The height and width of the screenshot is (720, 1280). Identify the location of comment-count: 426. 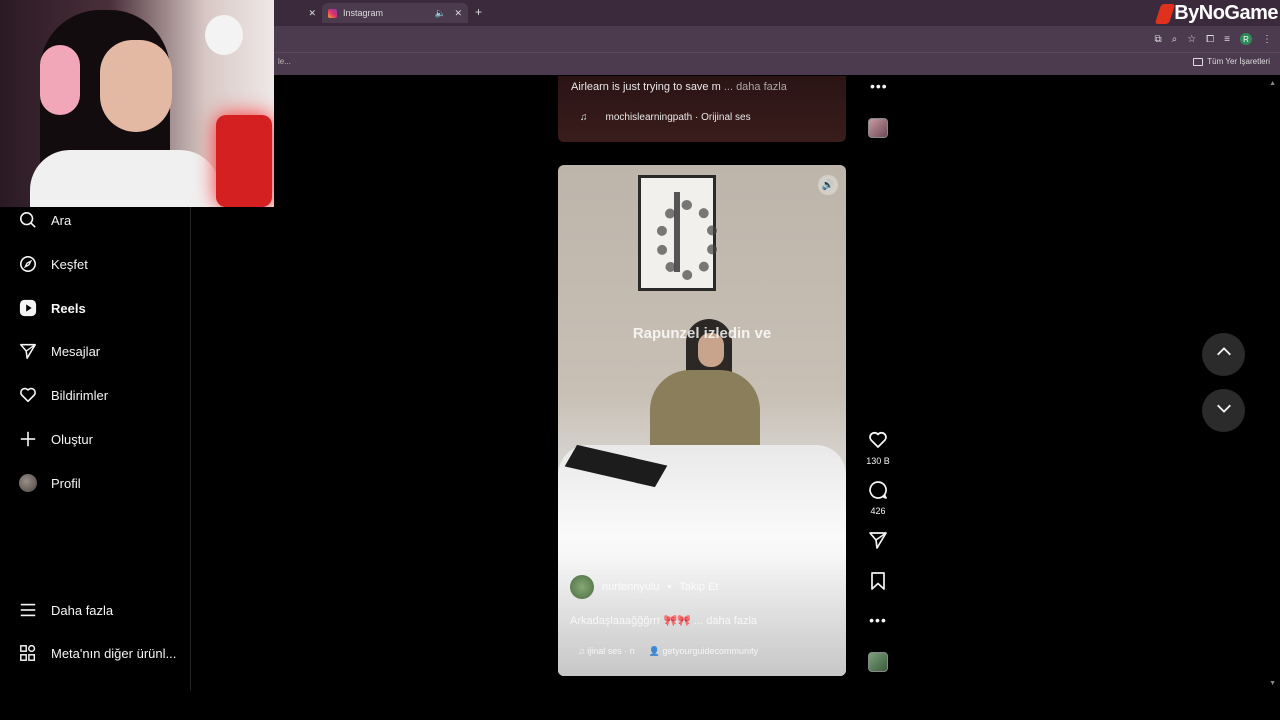
(878, 511).